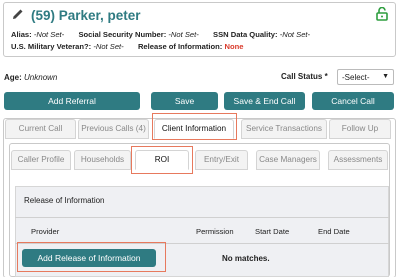 Image resolution: width=399 pixels, height=277 pixels. Describe the element at coordinates (180, 46) in the screenshot. I see `release-label: Release of Information:` at that location.